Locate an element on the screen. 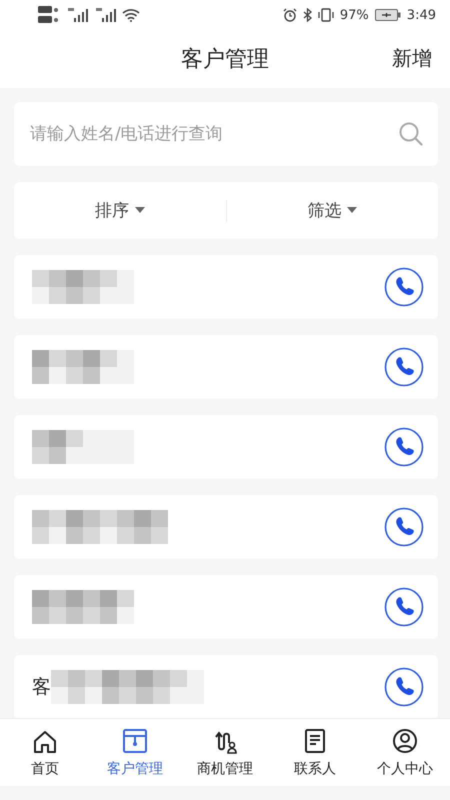 The height and width of the screenshot is (800, 450). nav-tab: 商机管理 is located at coordinates (225, 752).